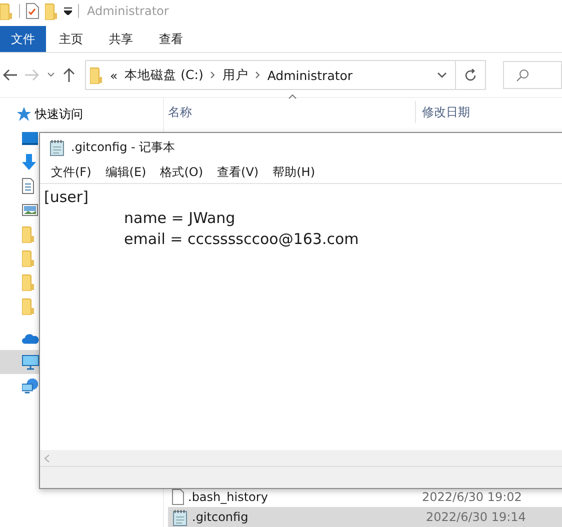 This screenshot has width=562, height=527. Describe the element at coordinates (32, 11) in the screenshot. I see `checklist-icon` at that location.